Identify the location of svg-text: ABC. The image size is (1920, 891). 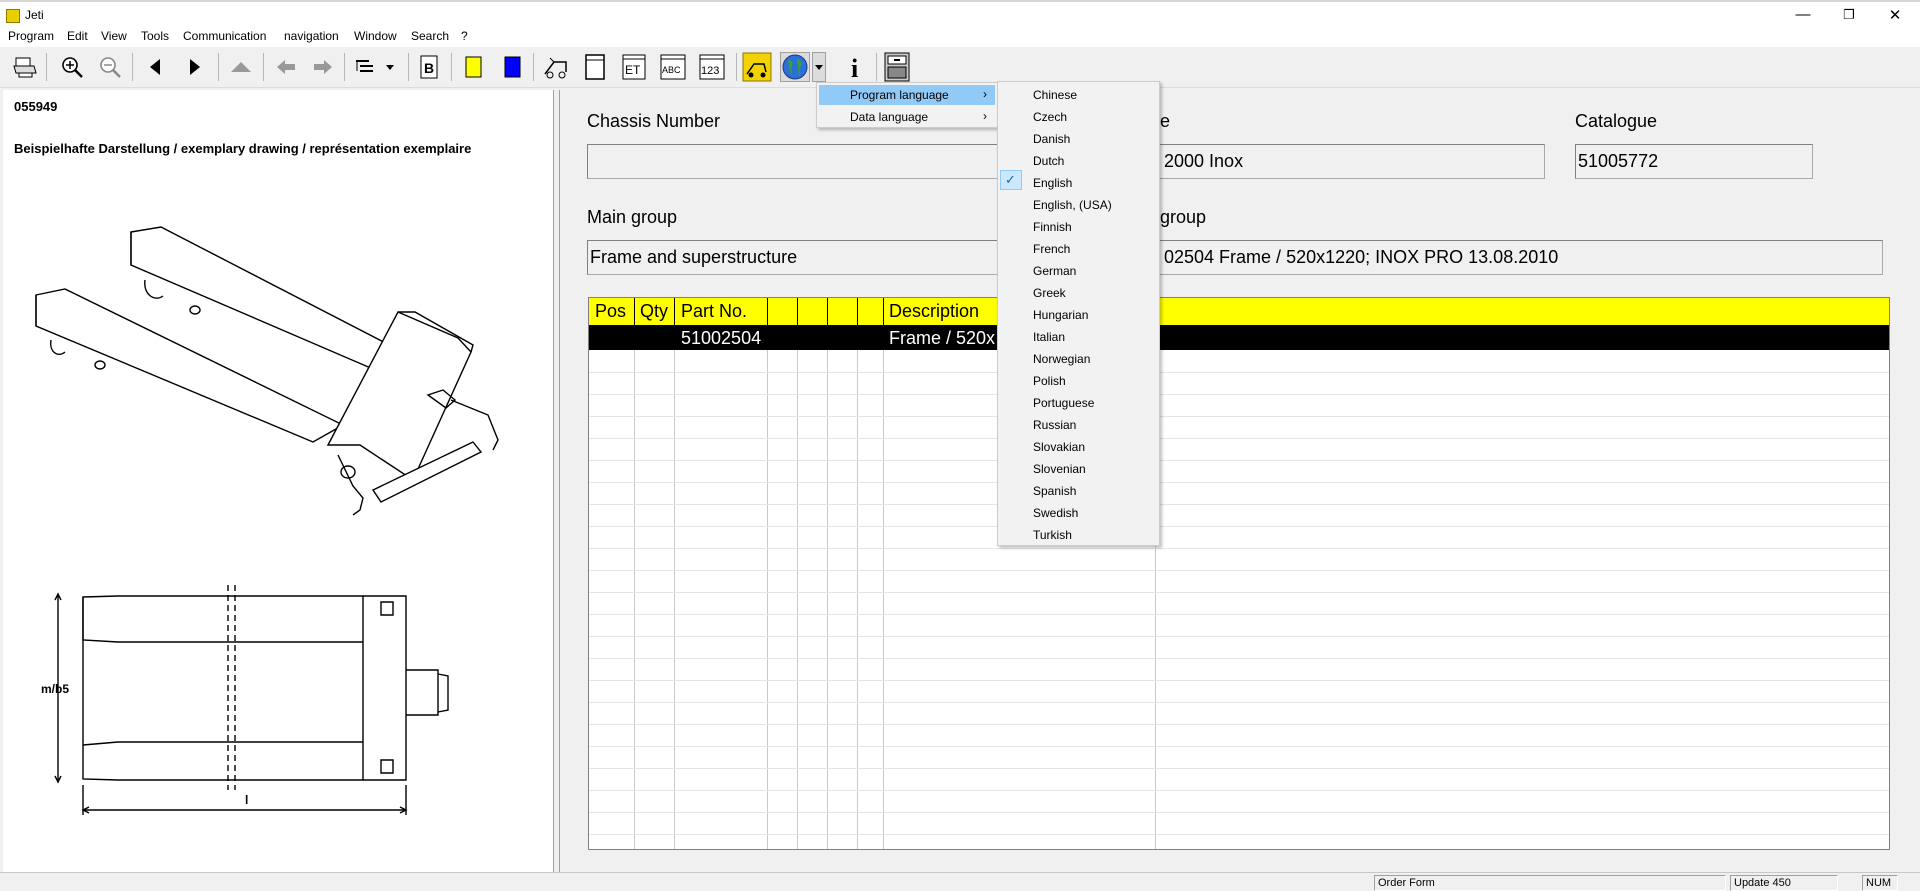
(671, 70).